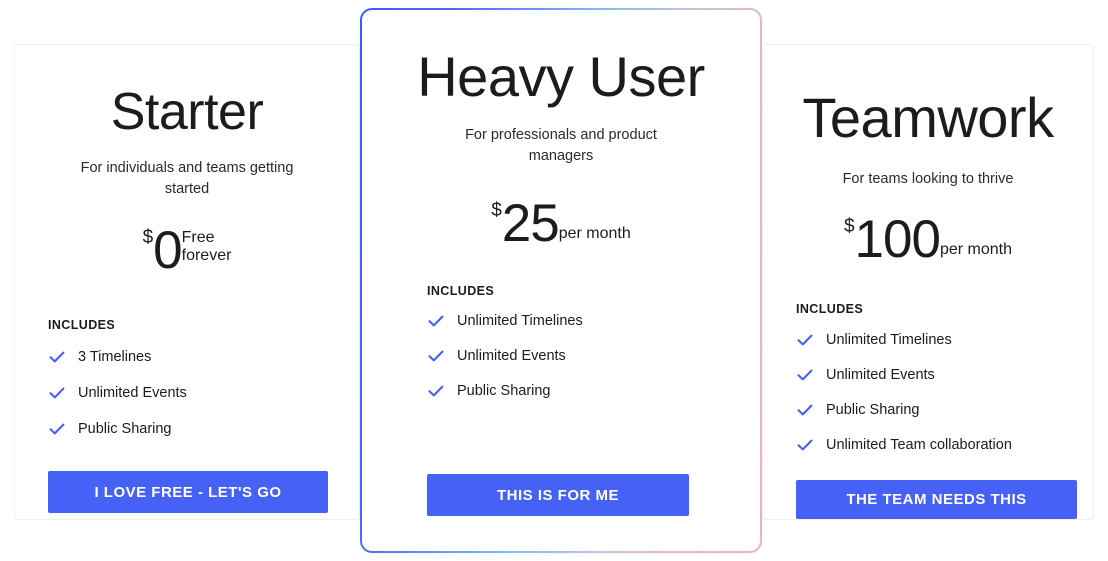 This screenshot has height=561, width=1108. What do you see at coordinates (928, 117) in the screenshot?
I see `plan-name-teamwork: Teamwork` at bounding box center [928, 117].